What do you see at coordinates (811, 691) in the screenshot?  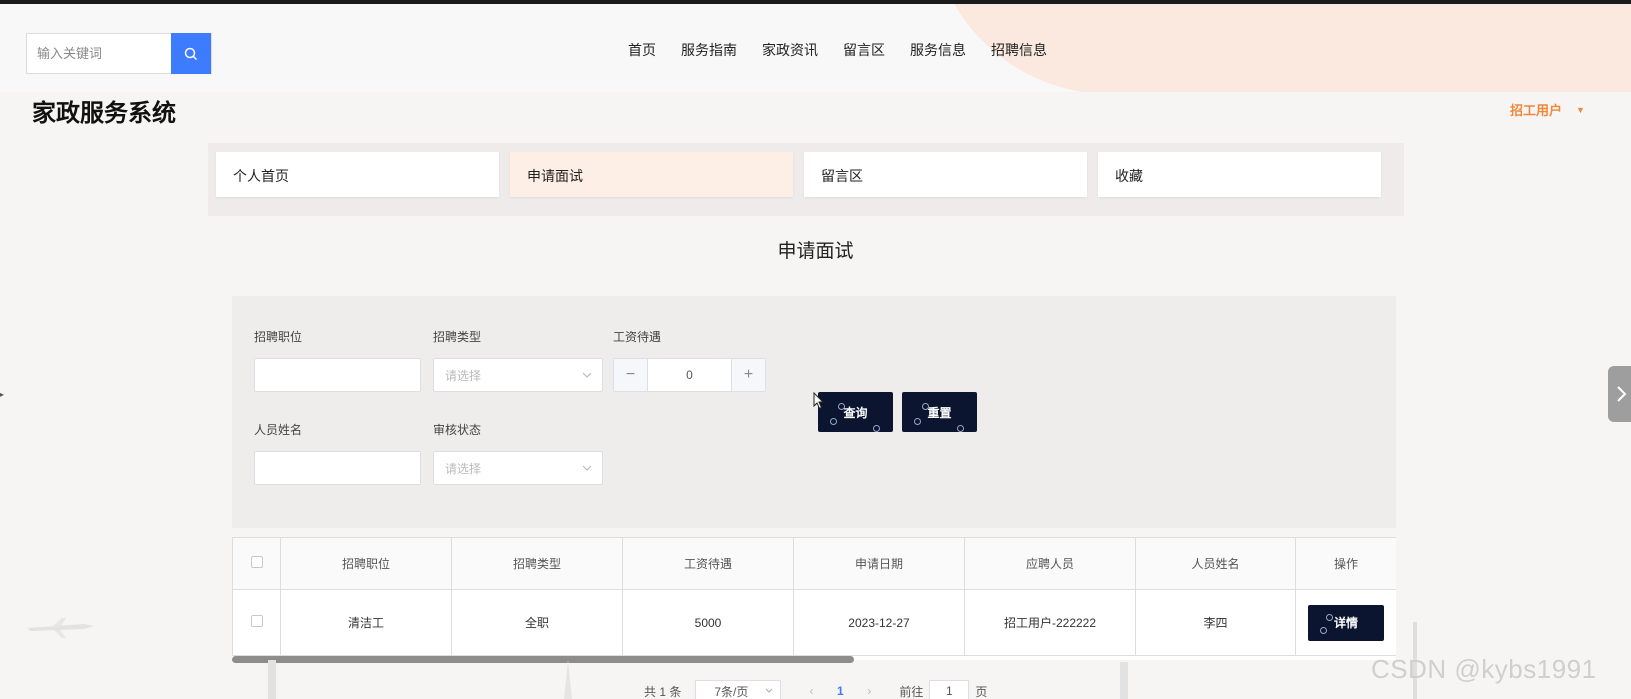 I see `prev-page-button: ‹` at bounding box center [811, 691].